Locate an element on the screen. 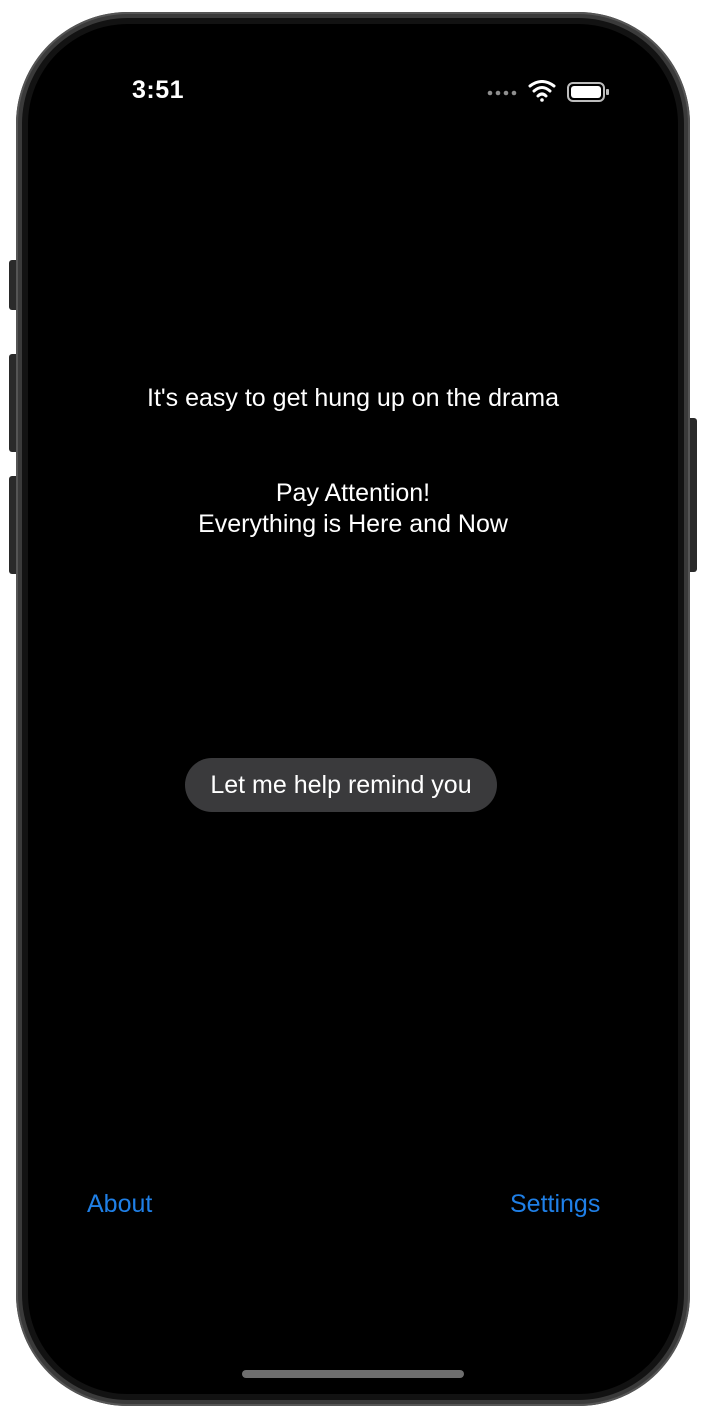 The height and width of the screenshot is (1418, 706). status-icons-svg is located at coordinates (548, 91).